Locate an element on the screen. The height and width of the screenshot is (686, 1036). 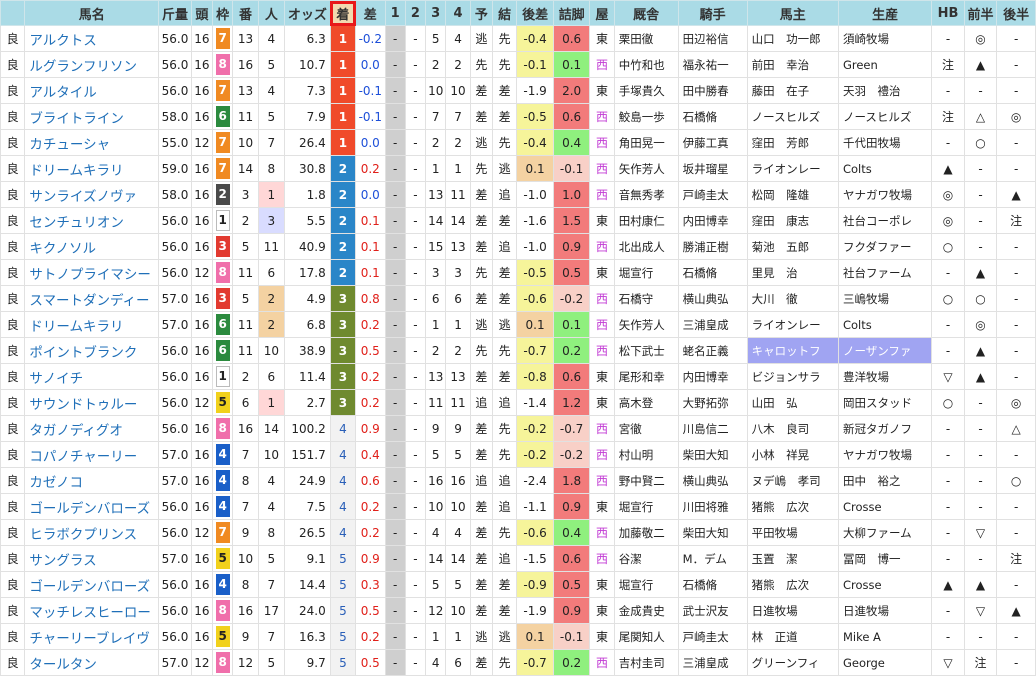
horse-name-link: タガノディグオ is located at coordinates (92, 428).